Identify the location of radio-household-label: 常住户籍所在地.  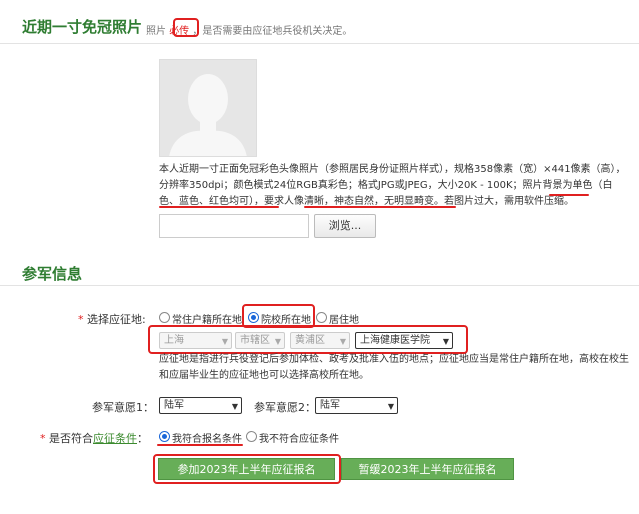
(207, 320).